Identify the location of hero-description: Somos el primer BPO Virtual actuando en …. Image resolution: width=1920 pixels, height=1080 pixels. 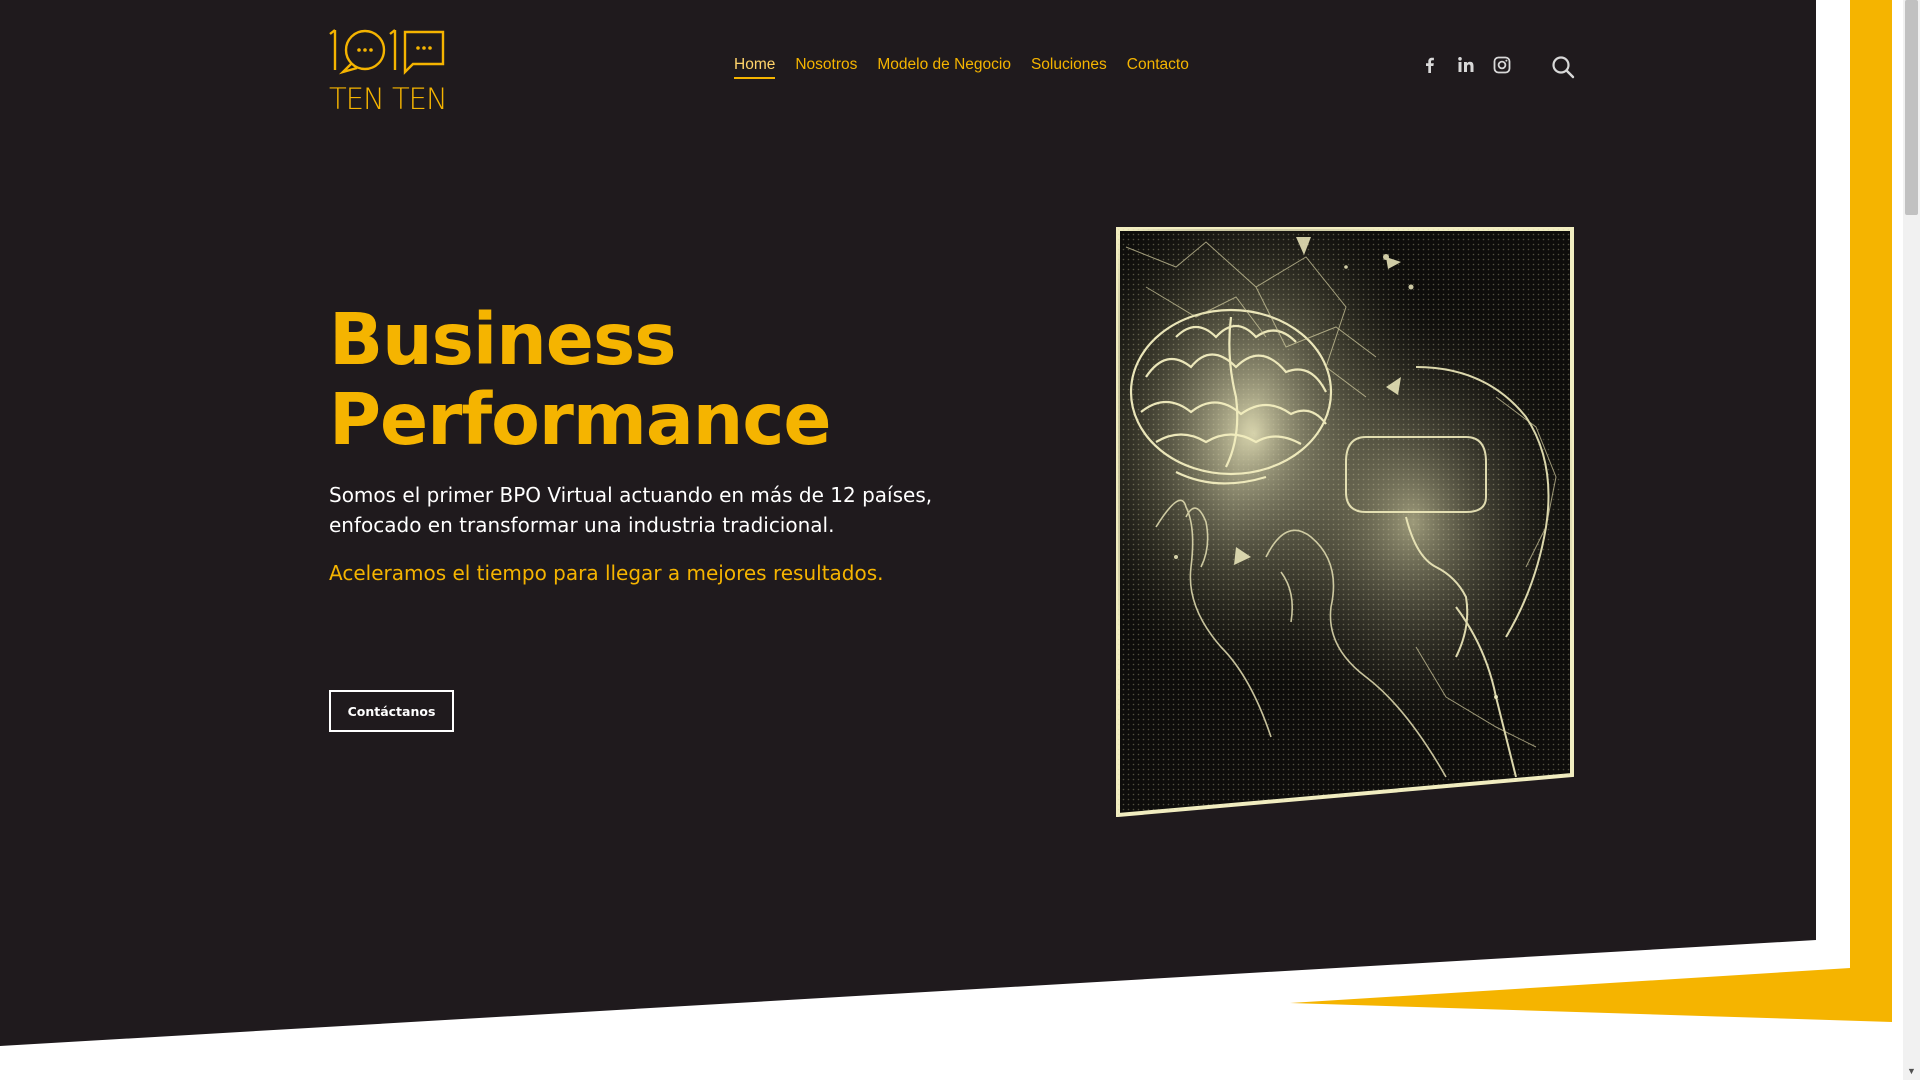
(631, 510).